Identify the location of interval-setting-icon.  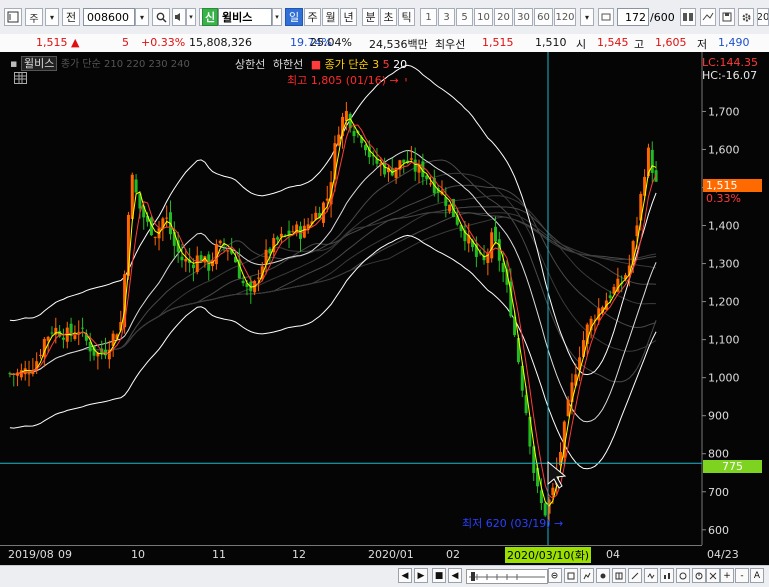
(606, 17).